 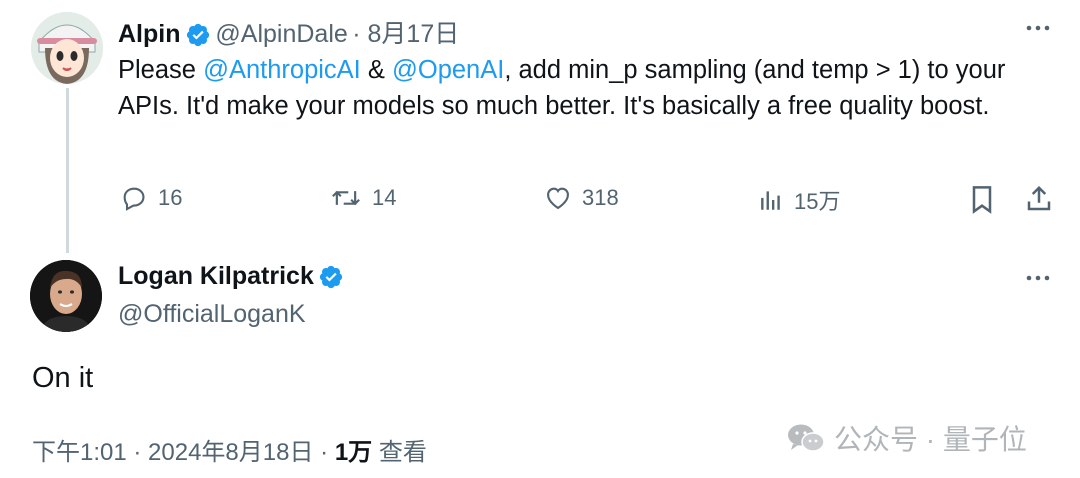 I want to click on views-label: 查看, so click(x=399, y=452).